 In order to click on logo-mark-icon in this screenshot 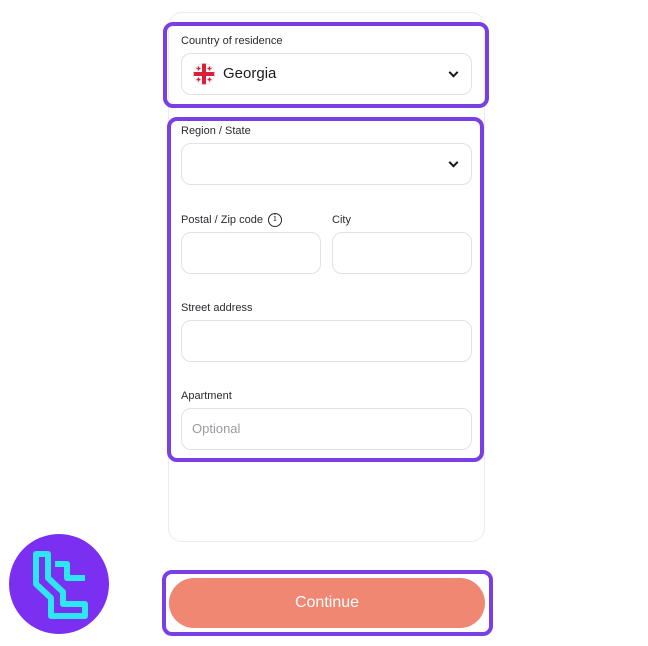, I will do `click(60, 585)`.